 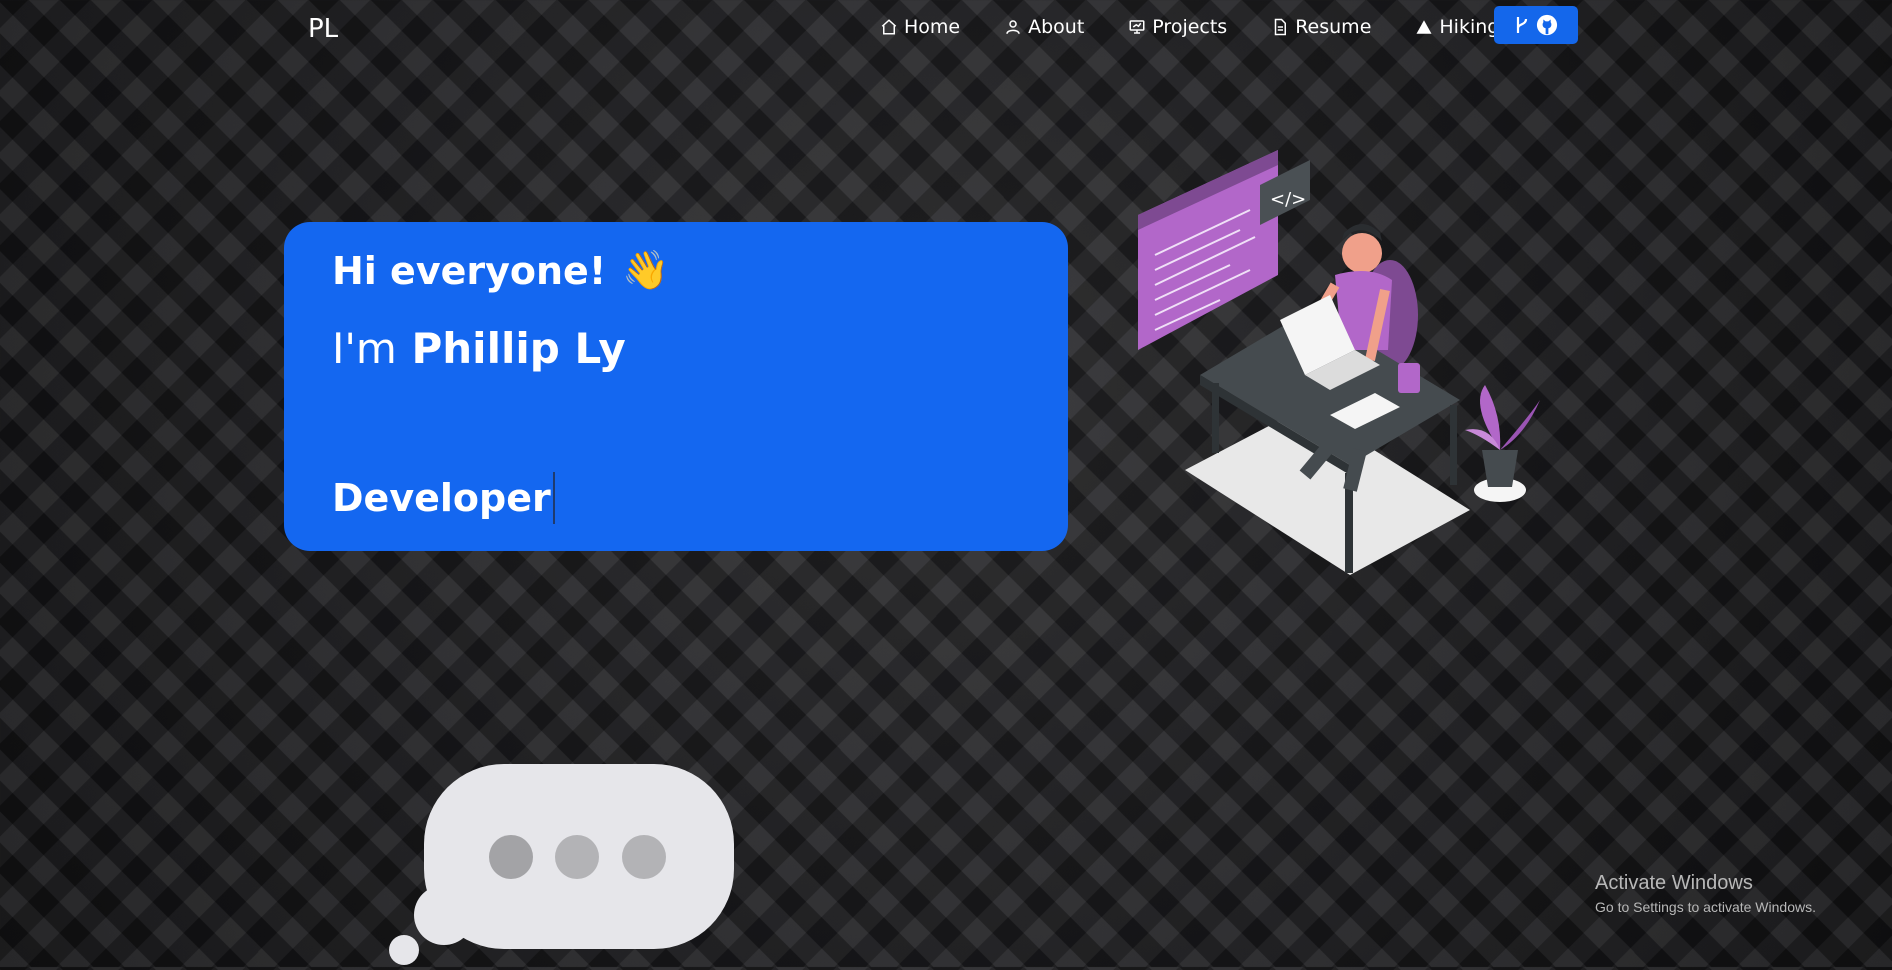 I want to click on fork-icon, so click(x=1522, y=25).